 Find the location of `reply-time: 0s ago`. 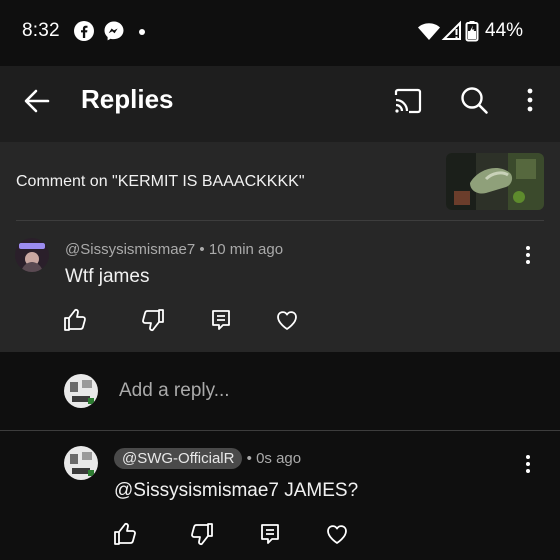

reply-time: 0s ago is located at coordinates (279, 458).